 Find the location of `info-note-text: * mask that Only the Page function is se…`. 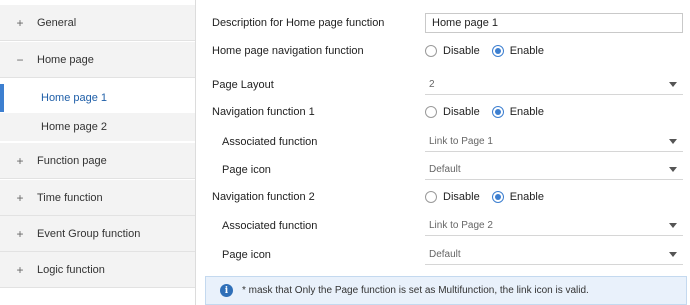

info-note-text: * mask that Only the Page function is se… is located at coordinates (415, 290).